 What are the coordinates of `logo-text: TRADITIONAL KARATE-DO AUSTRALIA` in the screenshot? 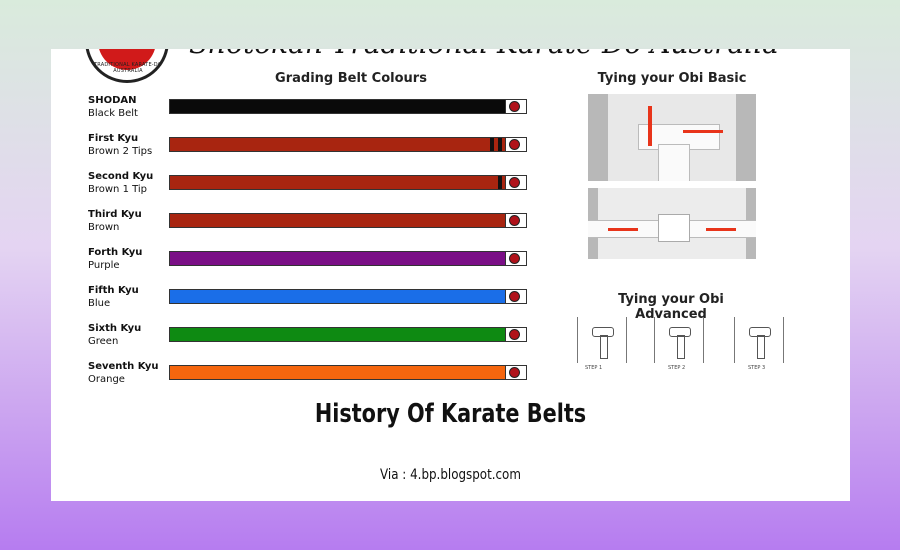 It's located at (128, 68).